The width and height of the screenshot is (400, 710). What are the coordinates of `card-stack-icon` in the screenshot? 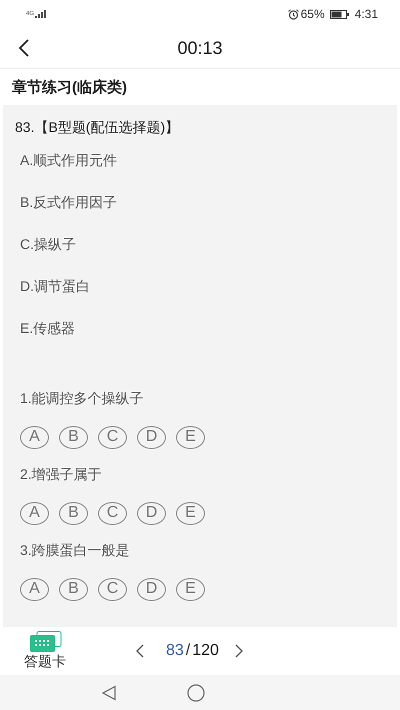 It's located at (45, 642).